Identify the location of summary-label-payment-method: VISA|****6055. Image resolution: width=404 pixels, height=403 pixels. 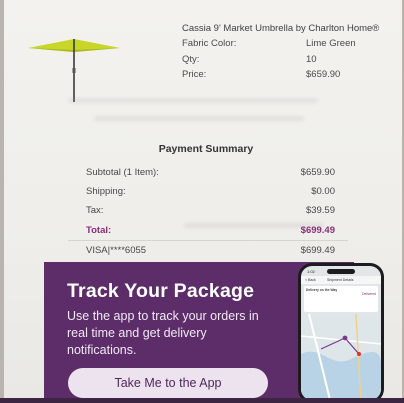
(116, 250).